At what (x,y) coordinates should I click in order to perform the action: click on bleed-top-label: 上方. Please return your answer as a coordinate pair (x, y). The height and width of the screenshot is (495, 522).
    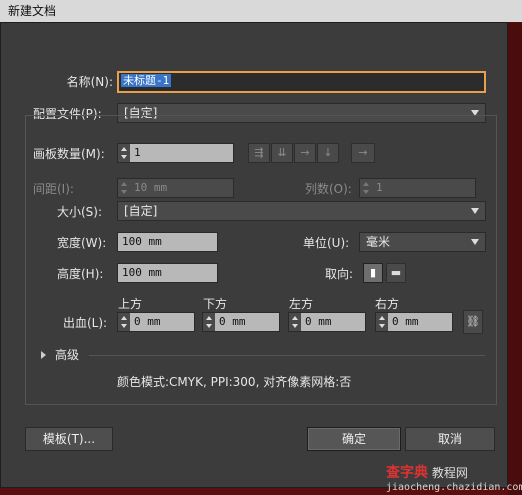
    Looking at the image, I should click on (130, 304).